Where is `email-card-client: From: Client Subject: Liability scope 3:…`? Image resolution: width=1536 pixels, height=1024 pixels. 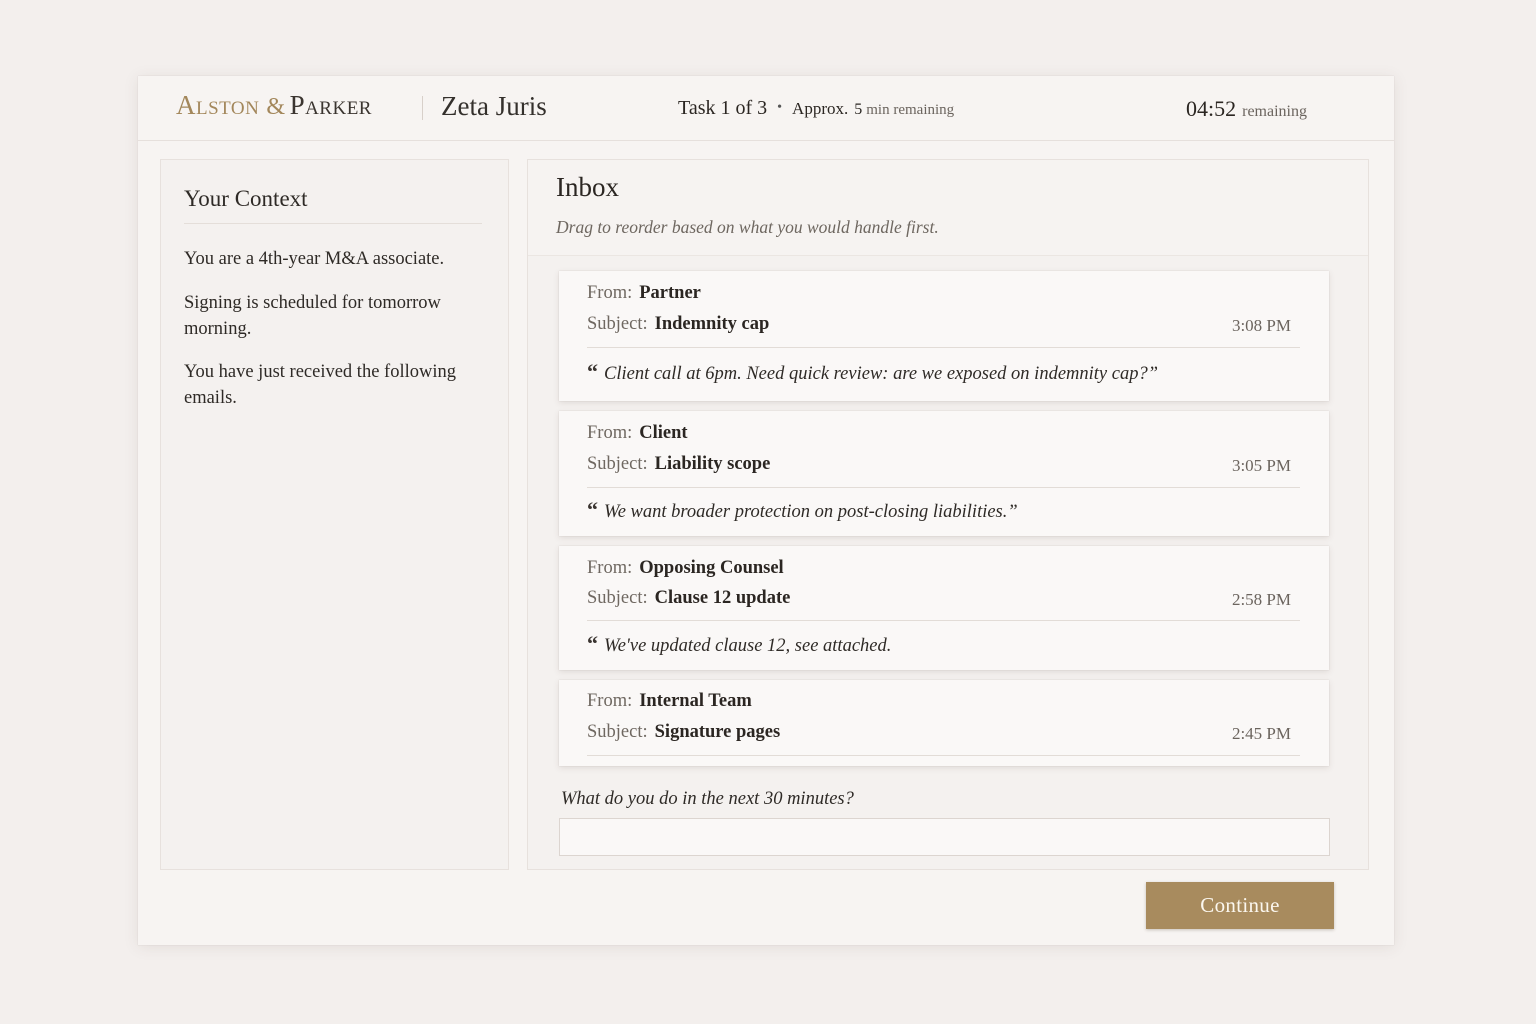
email-card-client: From: Client Subject: Liability scope 3:… is located at coordinates (944, 473).